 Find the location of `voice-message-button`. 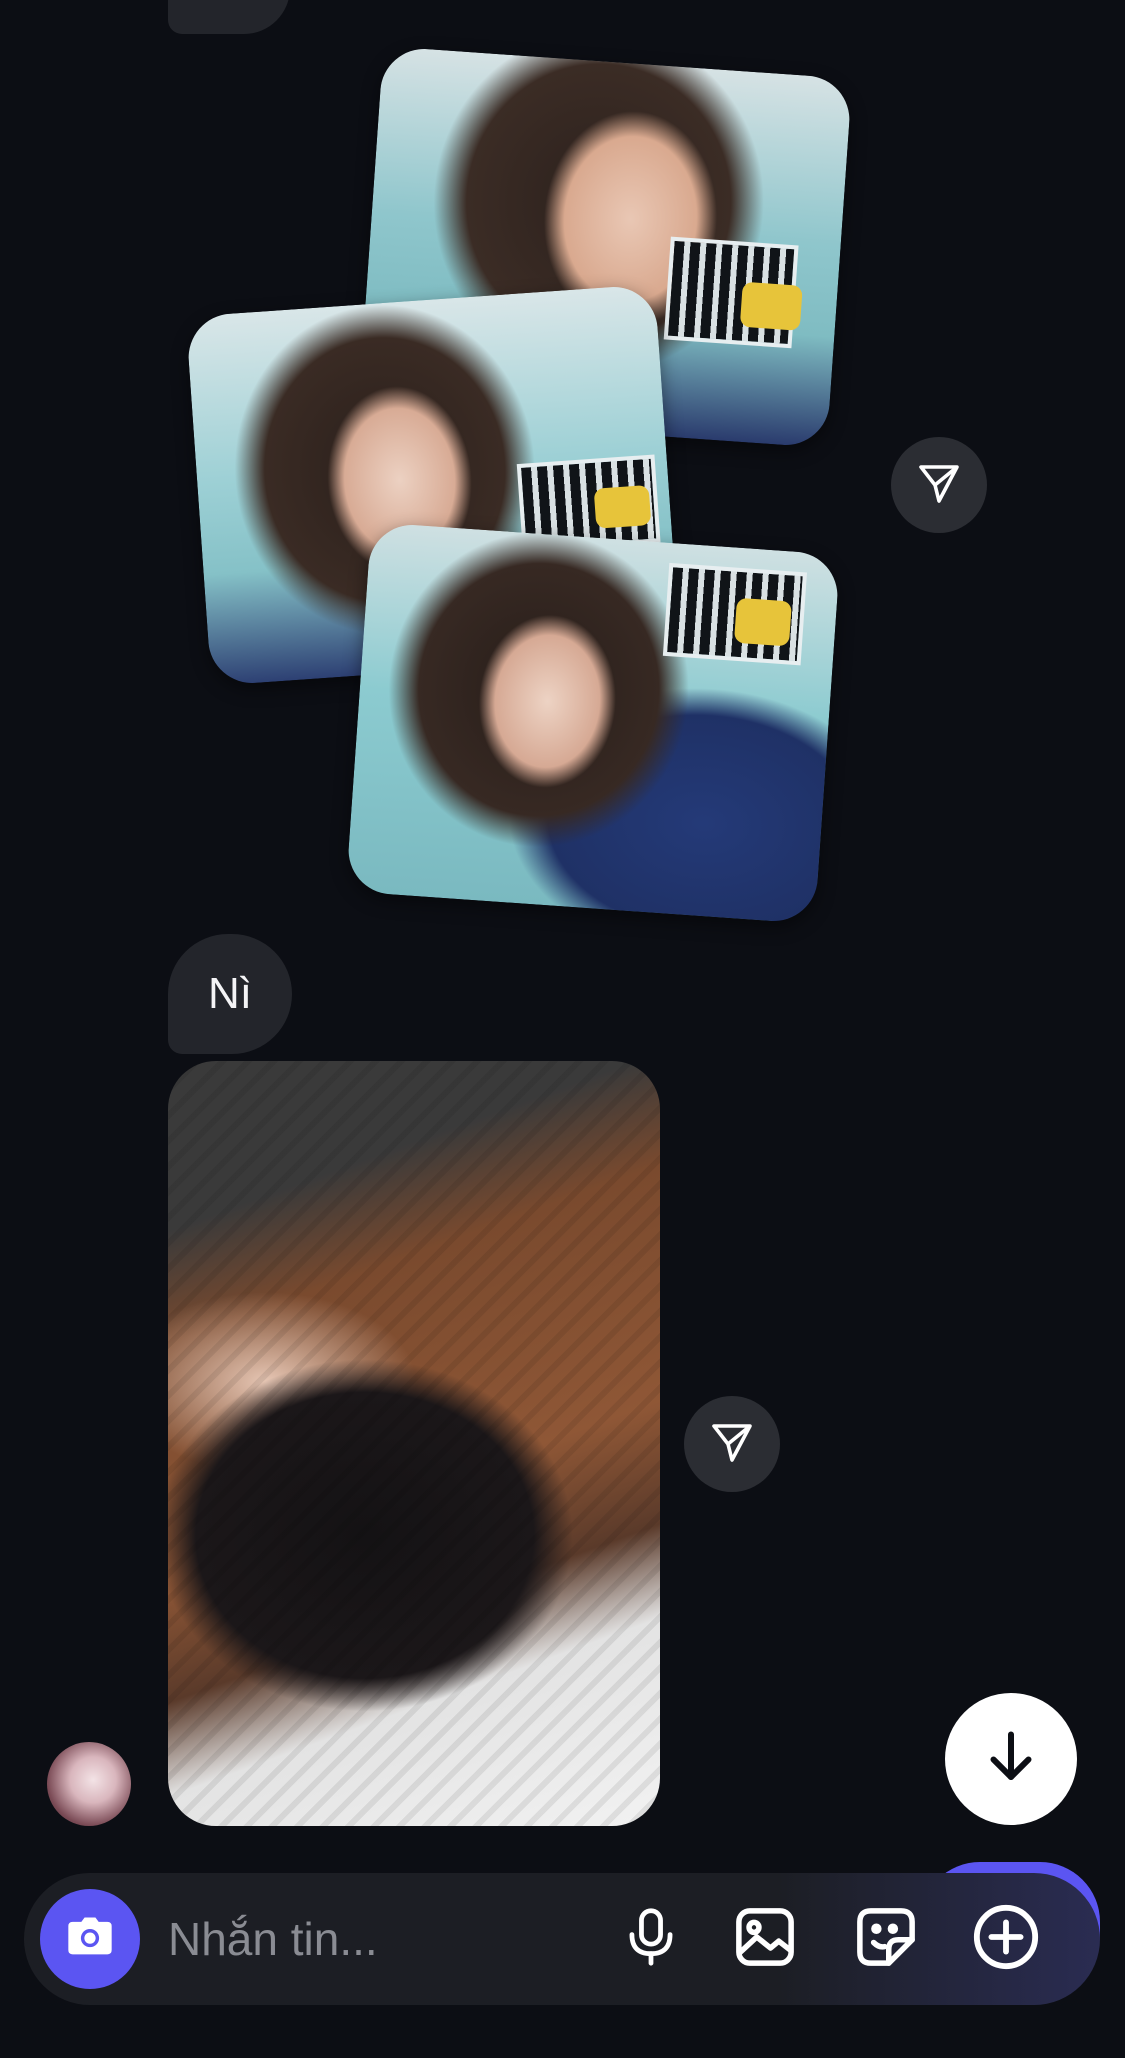

voice-message-button is located at coordinates (651, 1939).